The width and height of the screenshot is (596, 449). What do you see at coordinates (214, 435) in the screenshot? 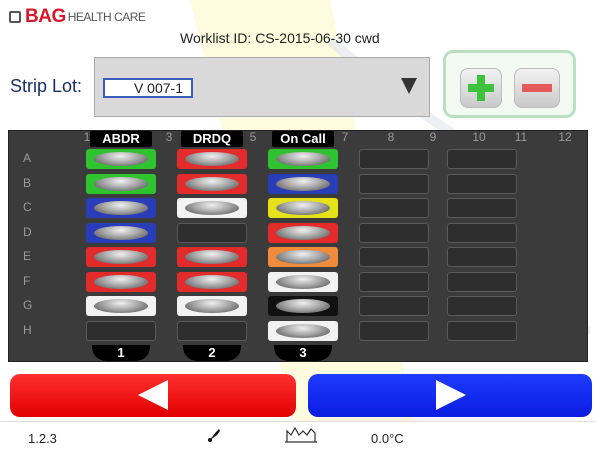
I see `wrench-icon` at bounding box center [214, 435].